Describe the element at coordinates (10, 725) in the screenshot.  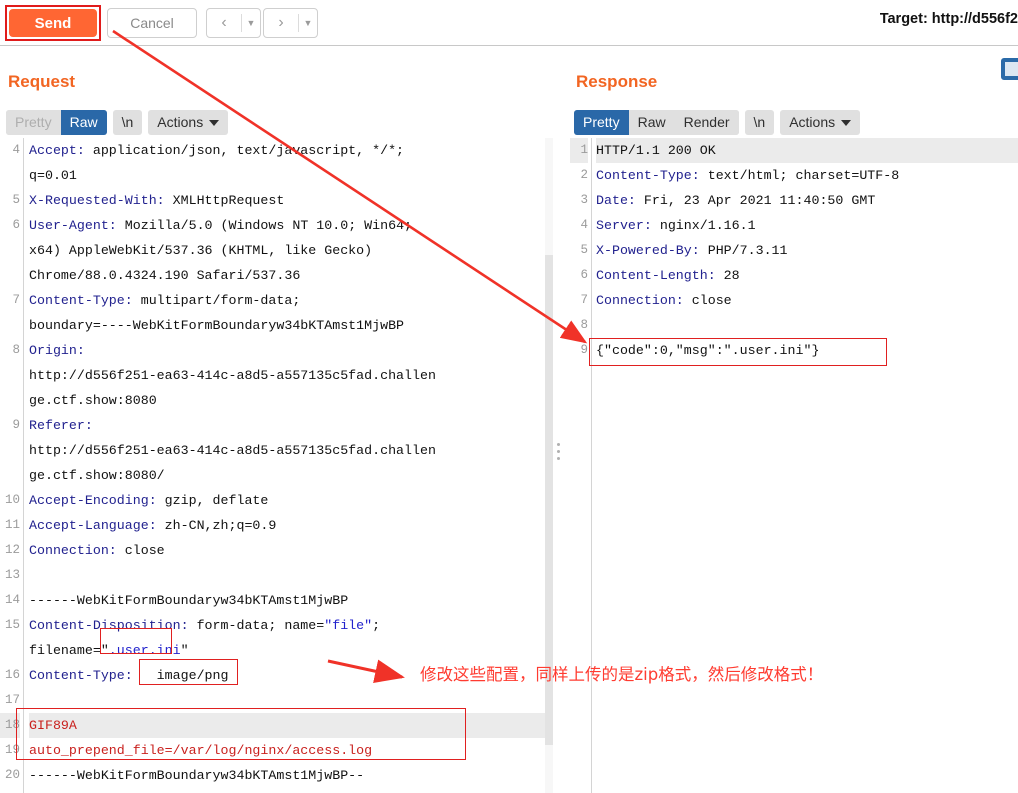
I see `line-number: 18` at that location.